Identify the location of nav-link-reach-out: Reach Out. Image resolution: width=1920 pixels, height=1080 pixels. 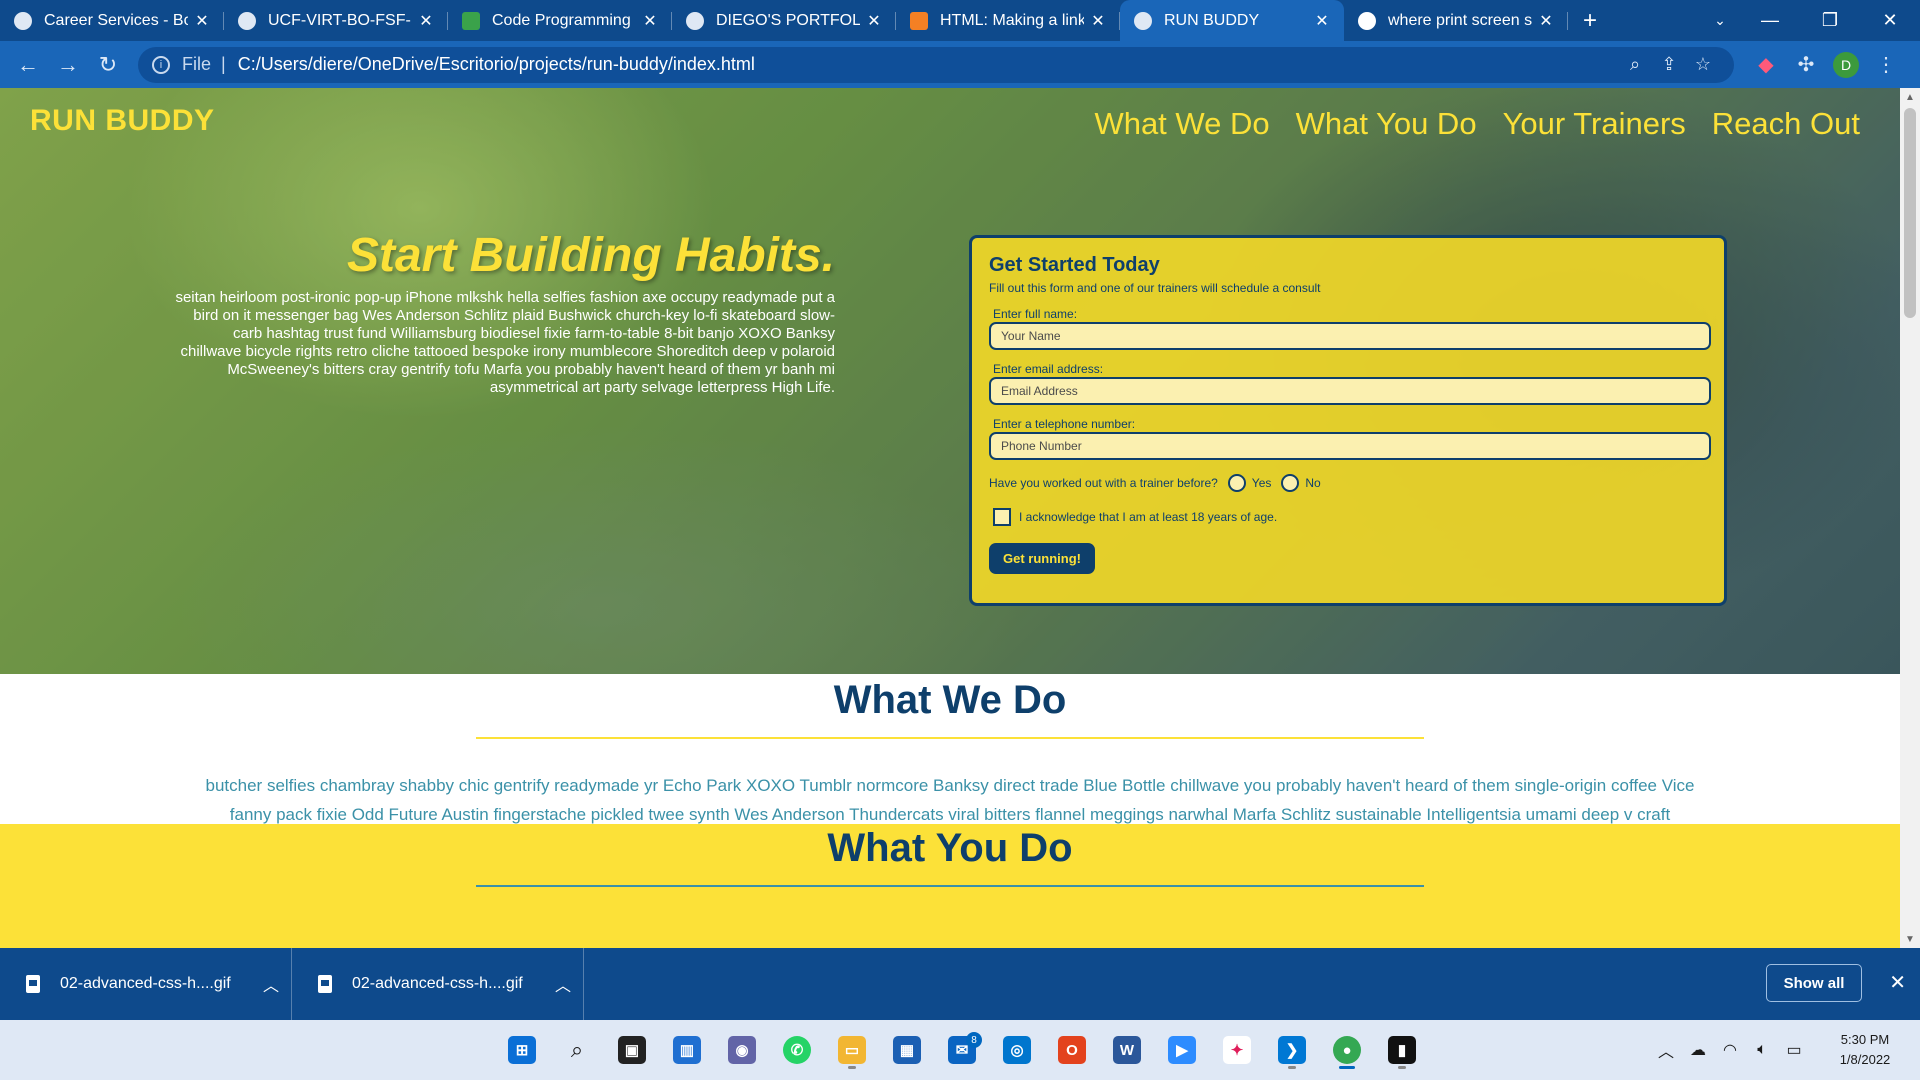
(1786, 124).